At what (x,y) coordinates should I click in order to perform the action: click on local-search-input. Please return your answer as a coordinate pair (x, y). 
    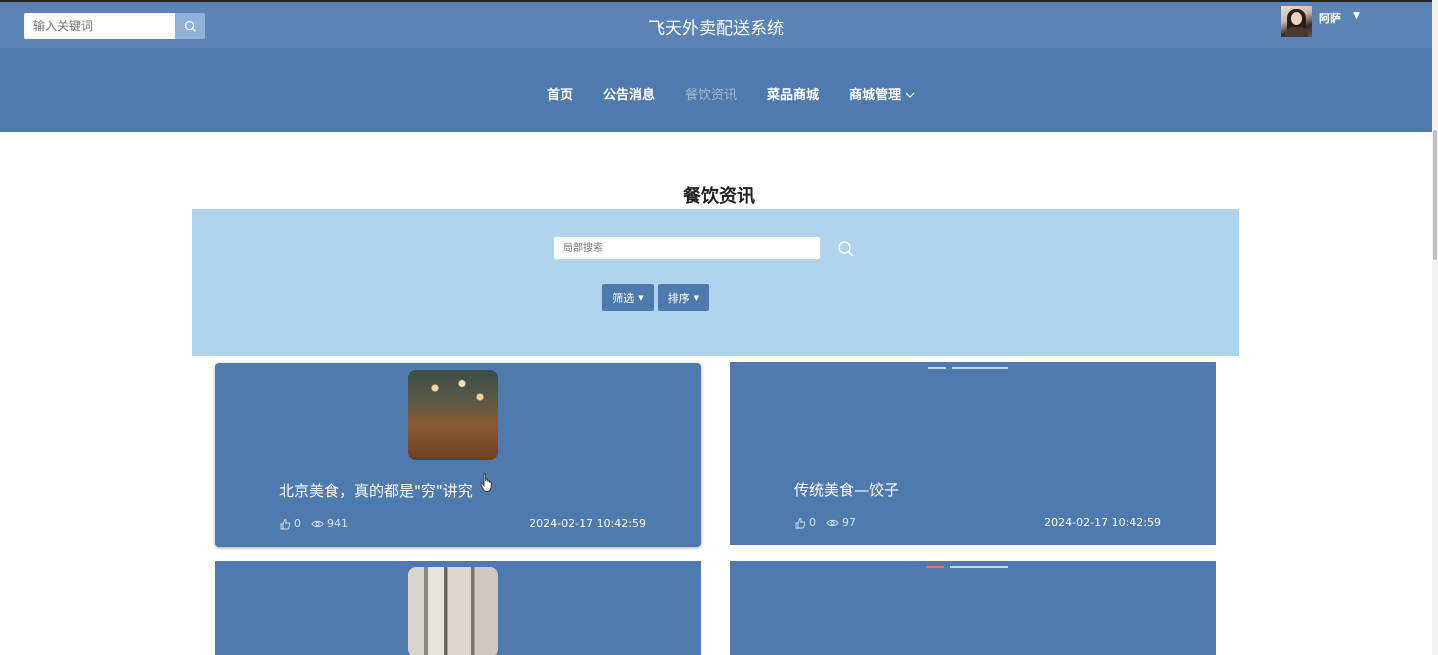
    Looking at the image, I should click on (687, 248).